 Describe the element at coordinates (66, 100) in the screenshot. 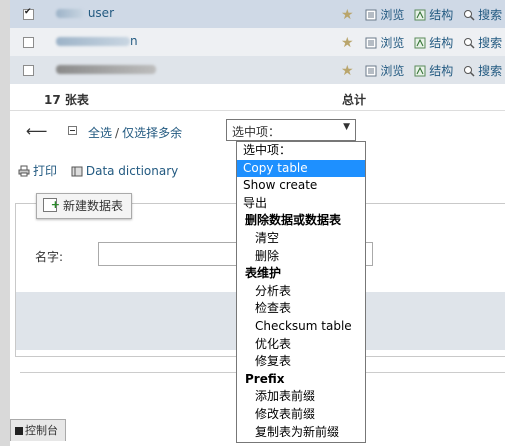

I see `table-count: 17 张表` at that location.